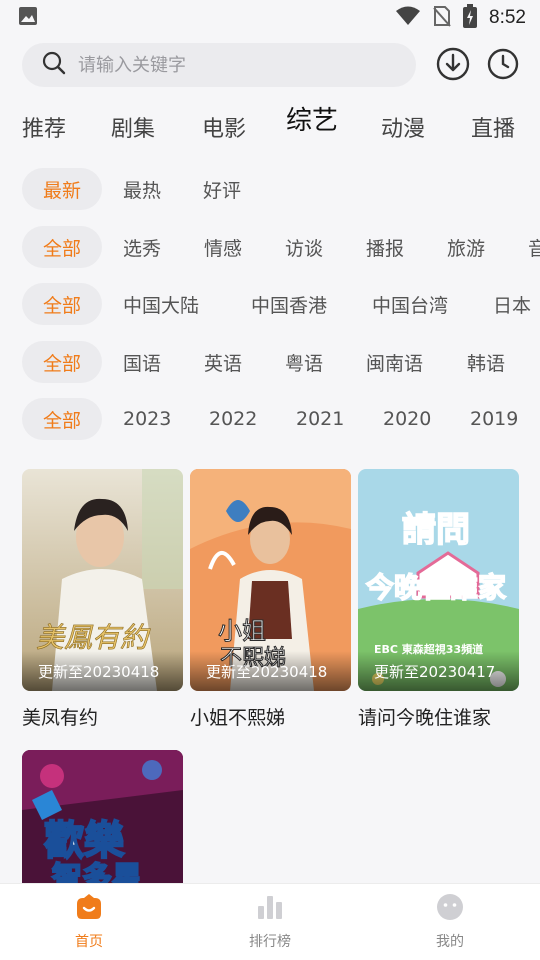 This screenshot has height=960, width=540. I want to click on show-poster: 請問 今晚住誰家 EBC 東森超視33頻道 更新至20230417, so click(438, 580).